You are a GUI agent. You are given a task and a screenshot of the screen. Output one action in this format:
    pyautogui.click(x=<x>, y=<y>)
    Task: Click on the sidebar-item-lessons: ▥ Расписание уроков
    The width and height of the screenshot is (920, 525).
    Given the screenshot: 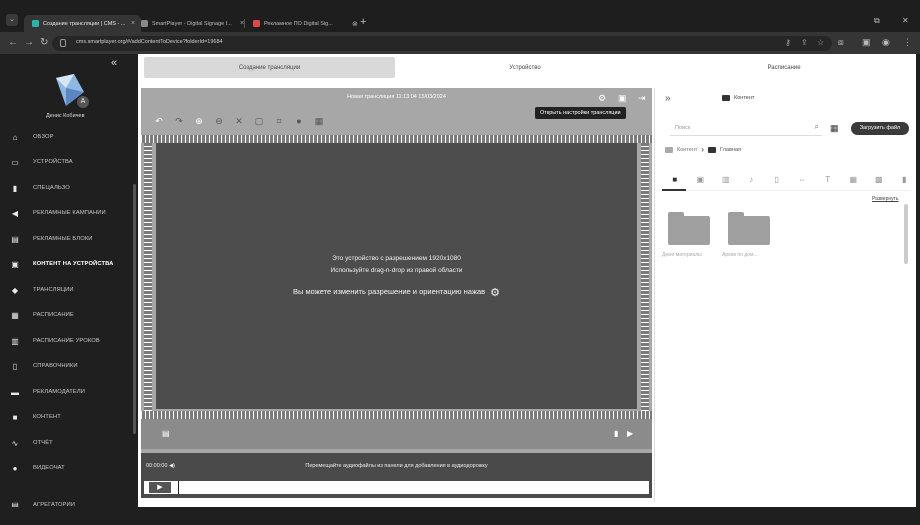 What is the action you would take?
    pyautogui.click(x=69, y=341)
    